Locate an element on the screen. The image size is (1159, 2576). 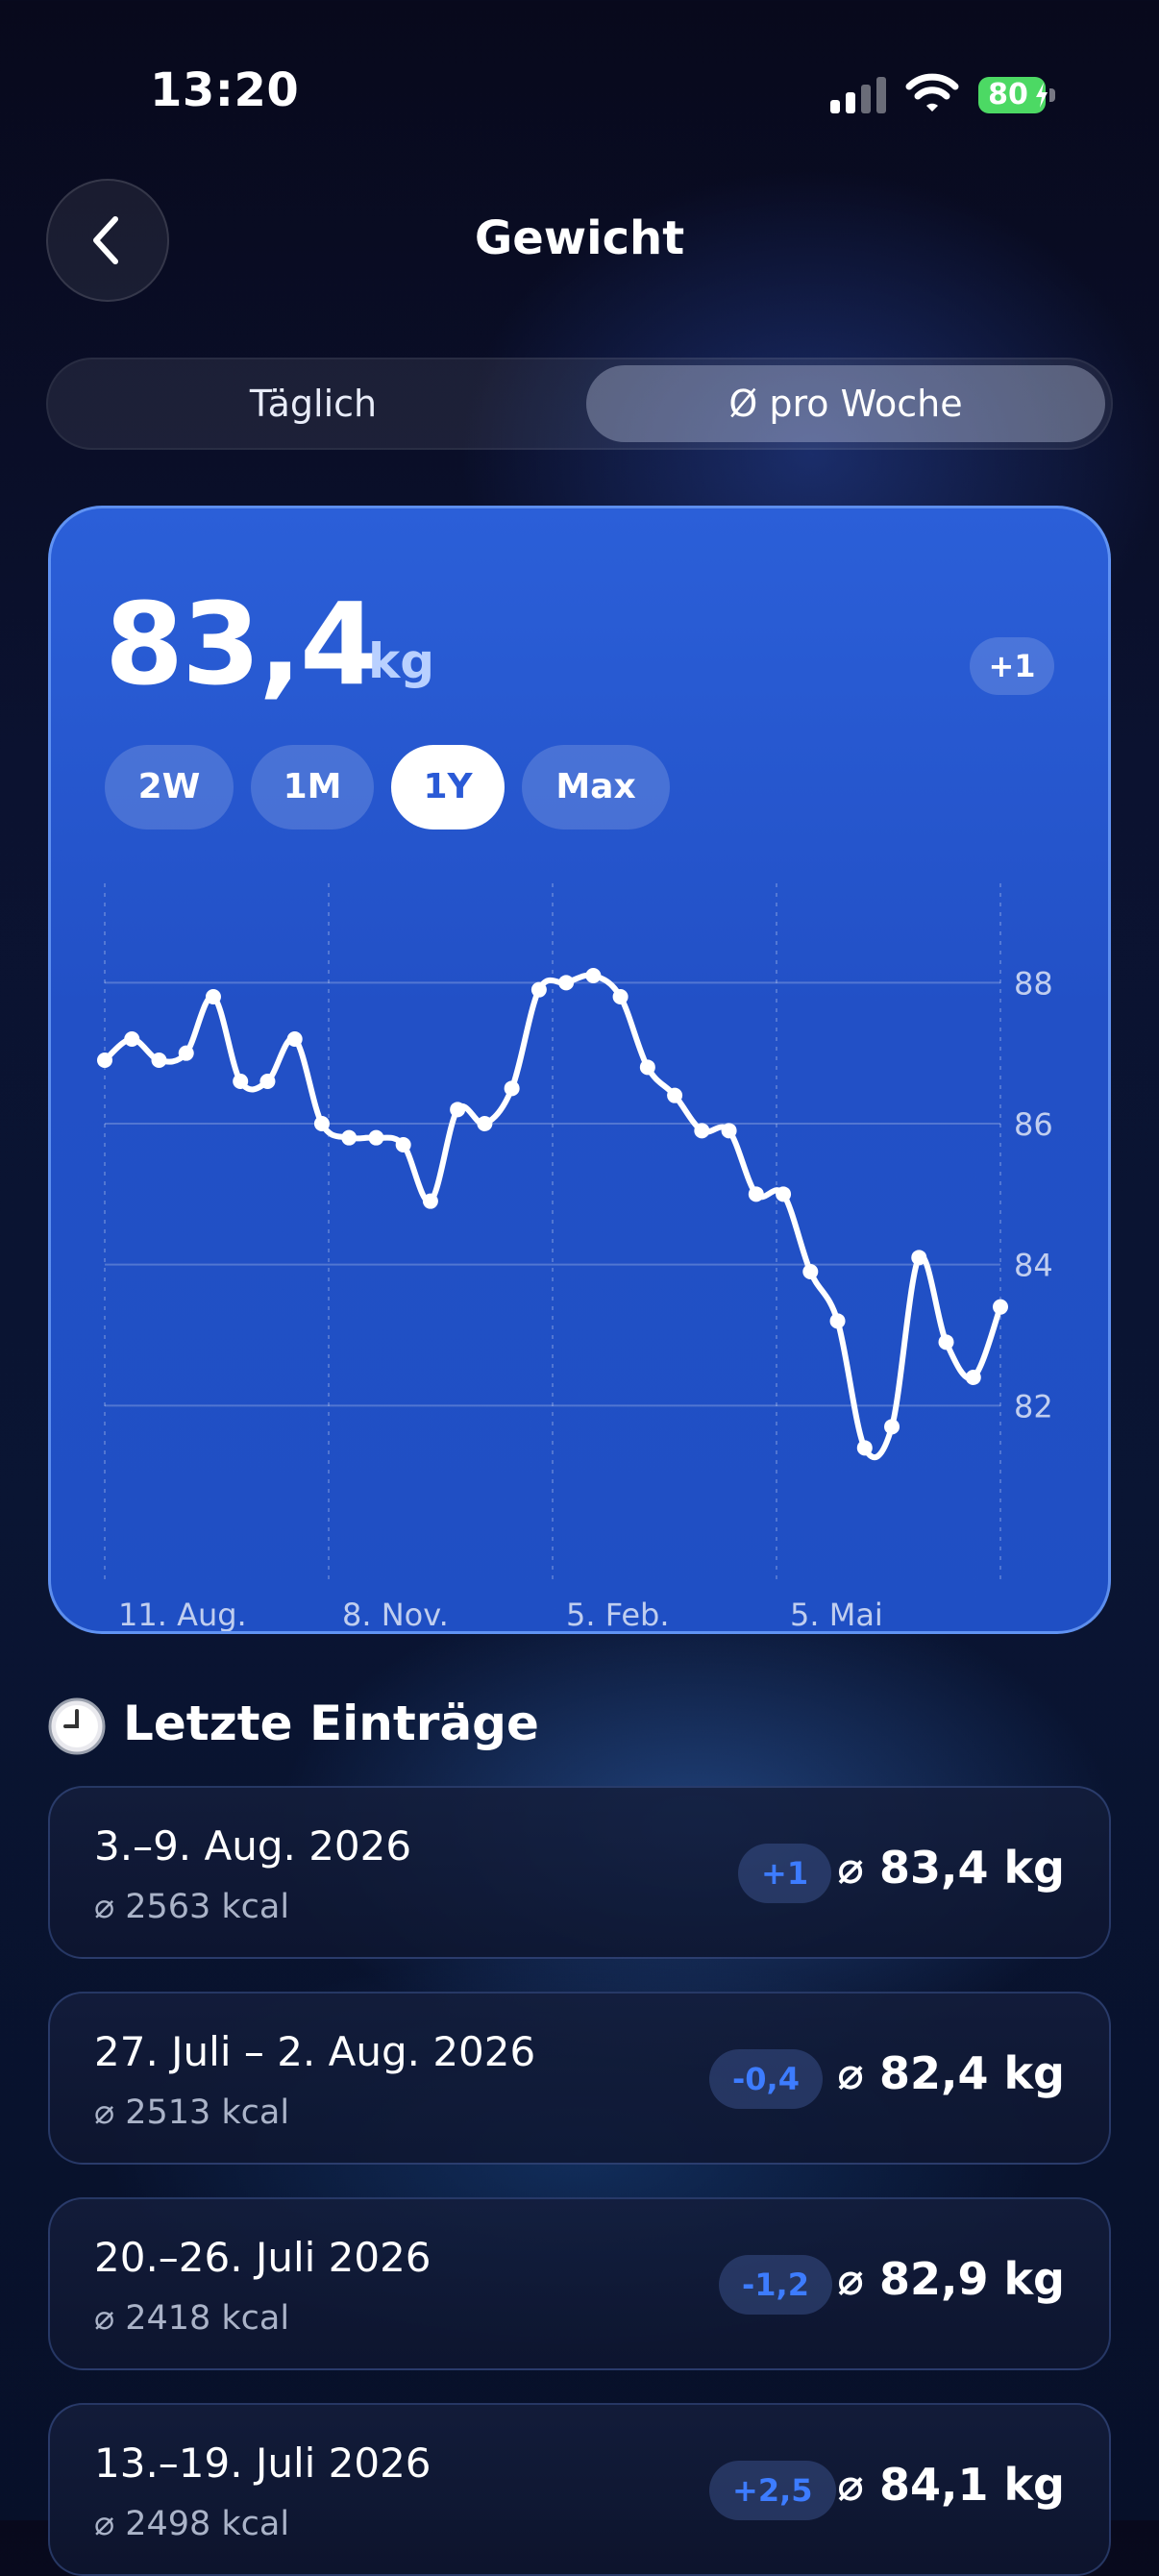
section-title-recent-entries: Letzte Einträge is located at coordinates (331, 1723).